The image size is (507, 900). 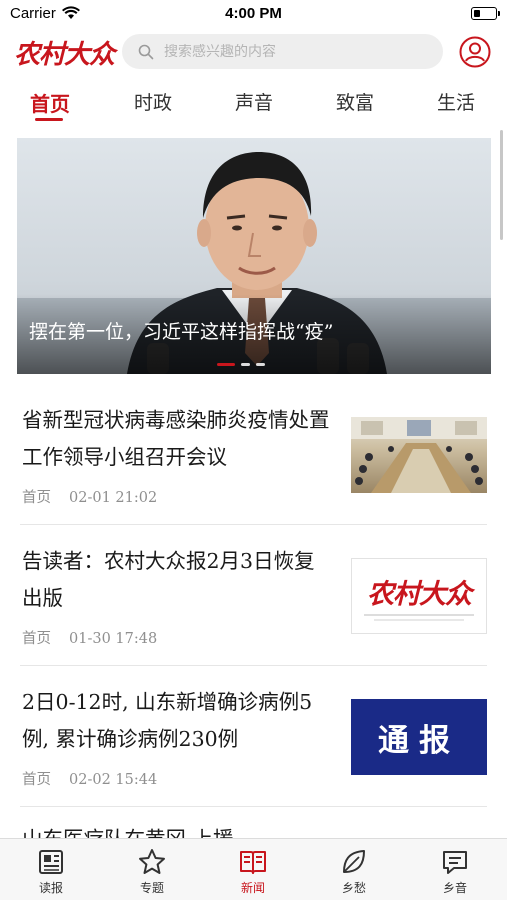 What do you see at coordinates (50, 888) in the screenshot?
I see `tabbar-label: 读报` at bounding box center [50, 888].